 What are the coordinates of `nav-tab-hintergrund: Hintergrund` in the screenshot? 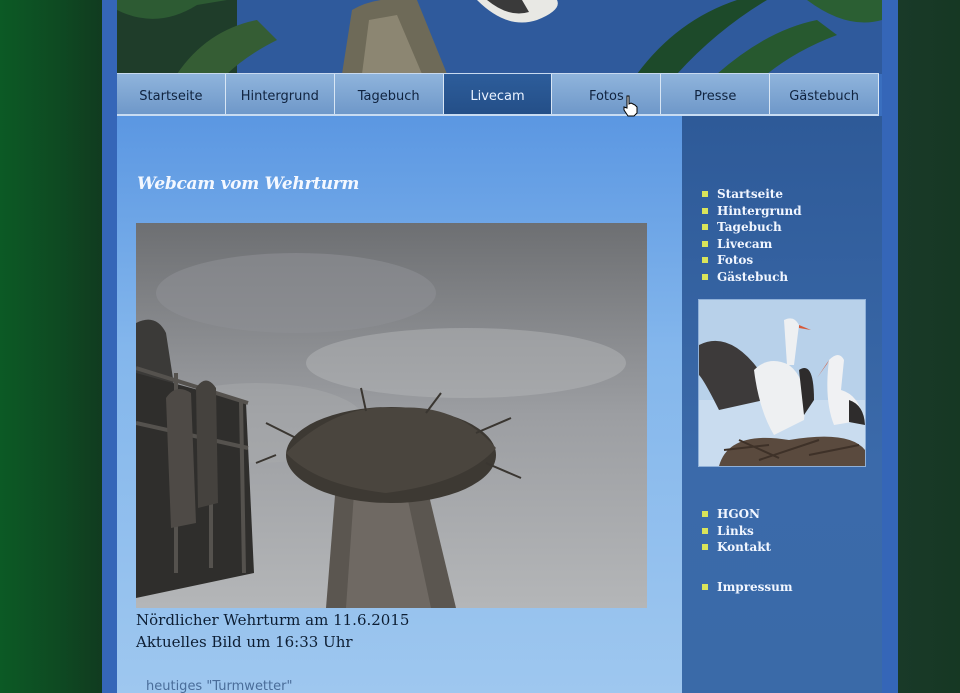 It's located at (280, 94).